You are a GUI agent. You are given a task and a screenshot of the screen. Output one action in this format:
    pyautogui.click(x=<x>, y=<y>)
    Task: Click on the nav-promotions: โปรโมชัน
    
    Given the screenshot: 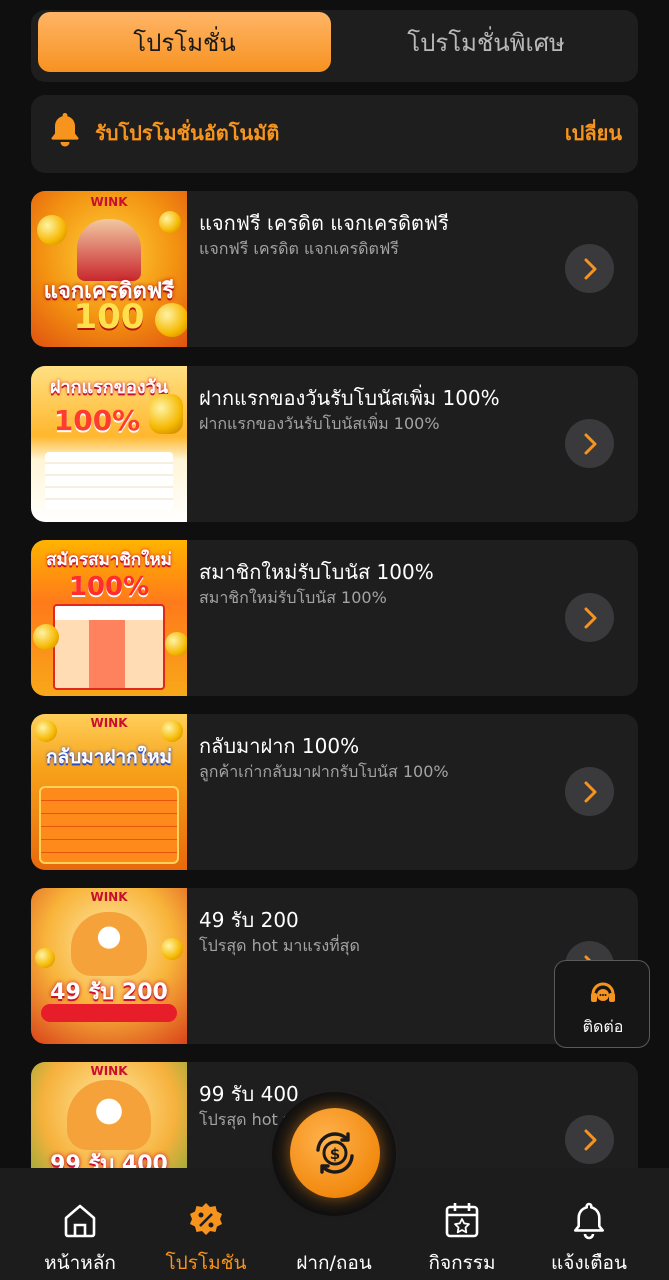 What is the action you would take?
    pyautogui.click(x=206, y=1224)
    